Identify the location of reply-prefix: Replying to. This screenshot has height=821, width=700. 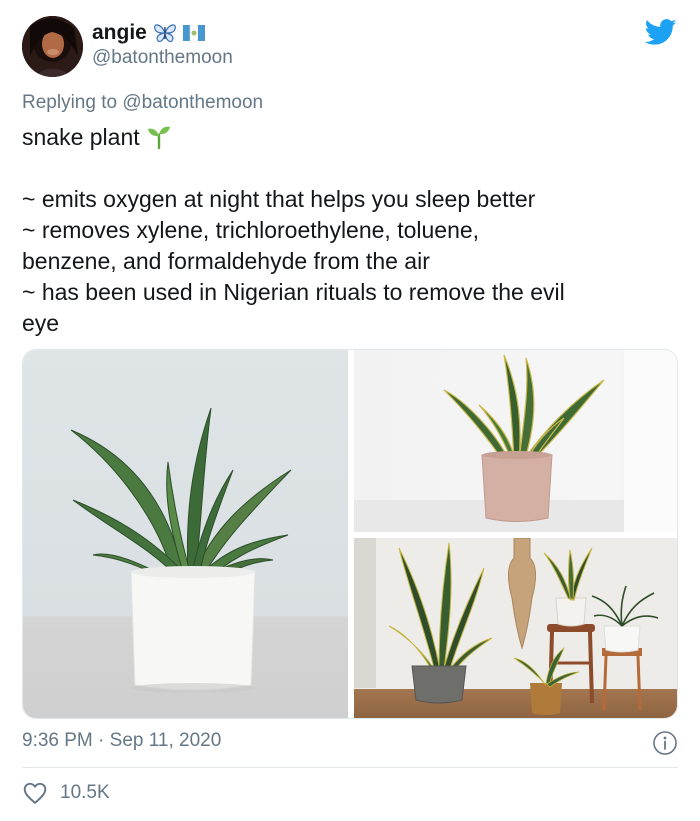
(70, 102).